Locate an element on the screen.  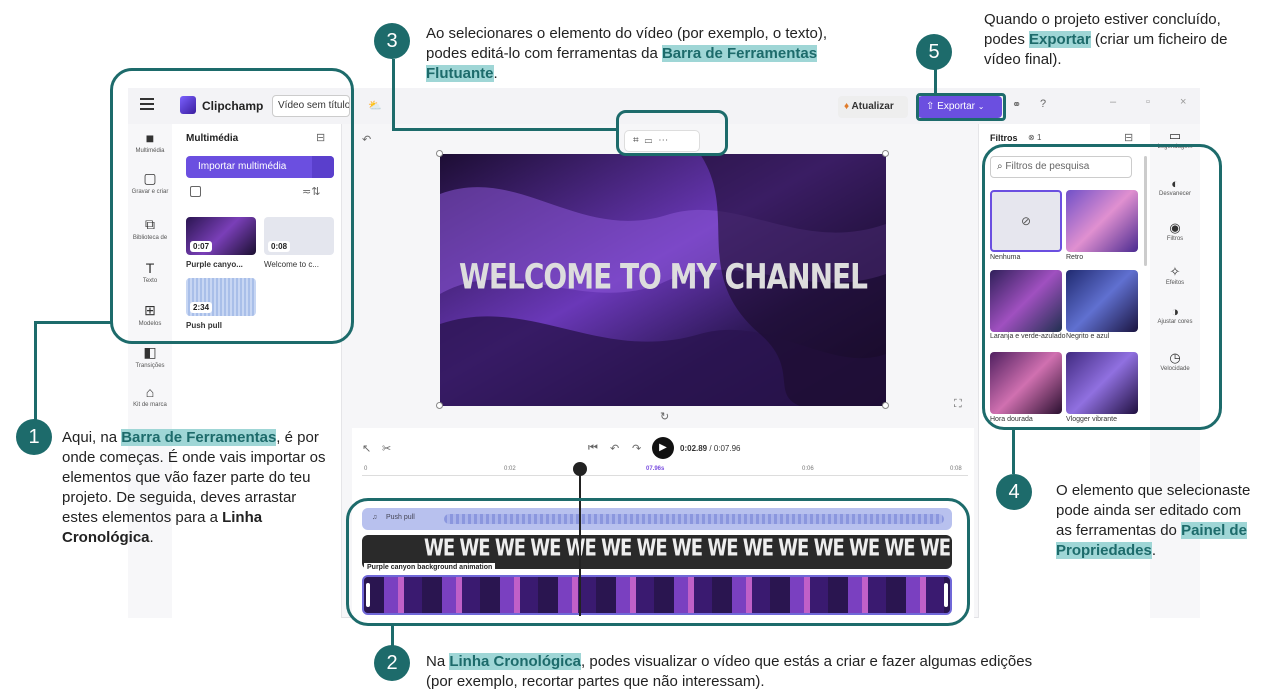
rail-item: ⌂ Kit de marca is located at coordinates (150, 396).